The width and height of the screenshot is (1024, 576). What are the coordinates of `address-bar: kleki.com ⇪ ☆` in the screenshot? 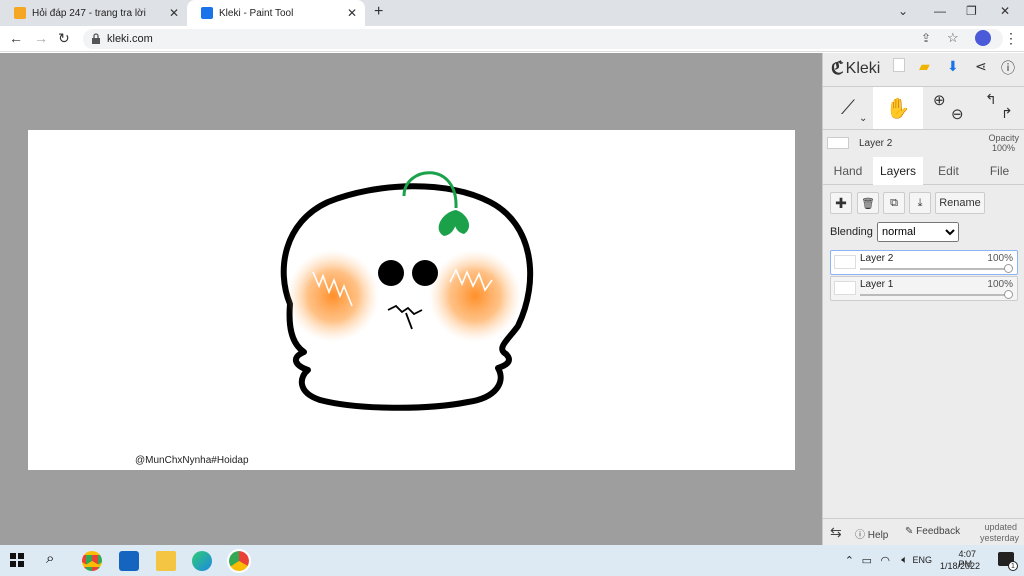 It's located at (543, 39).